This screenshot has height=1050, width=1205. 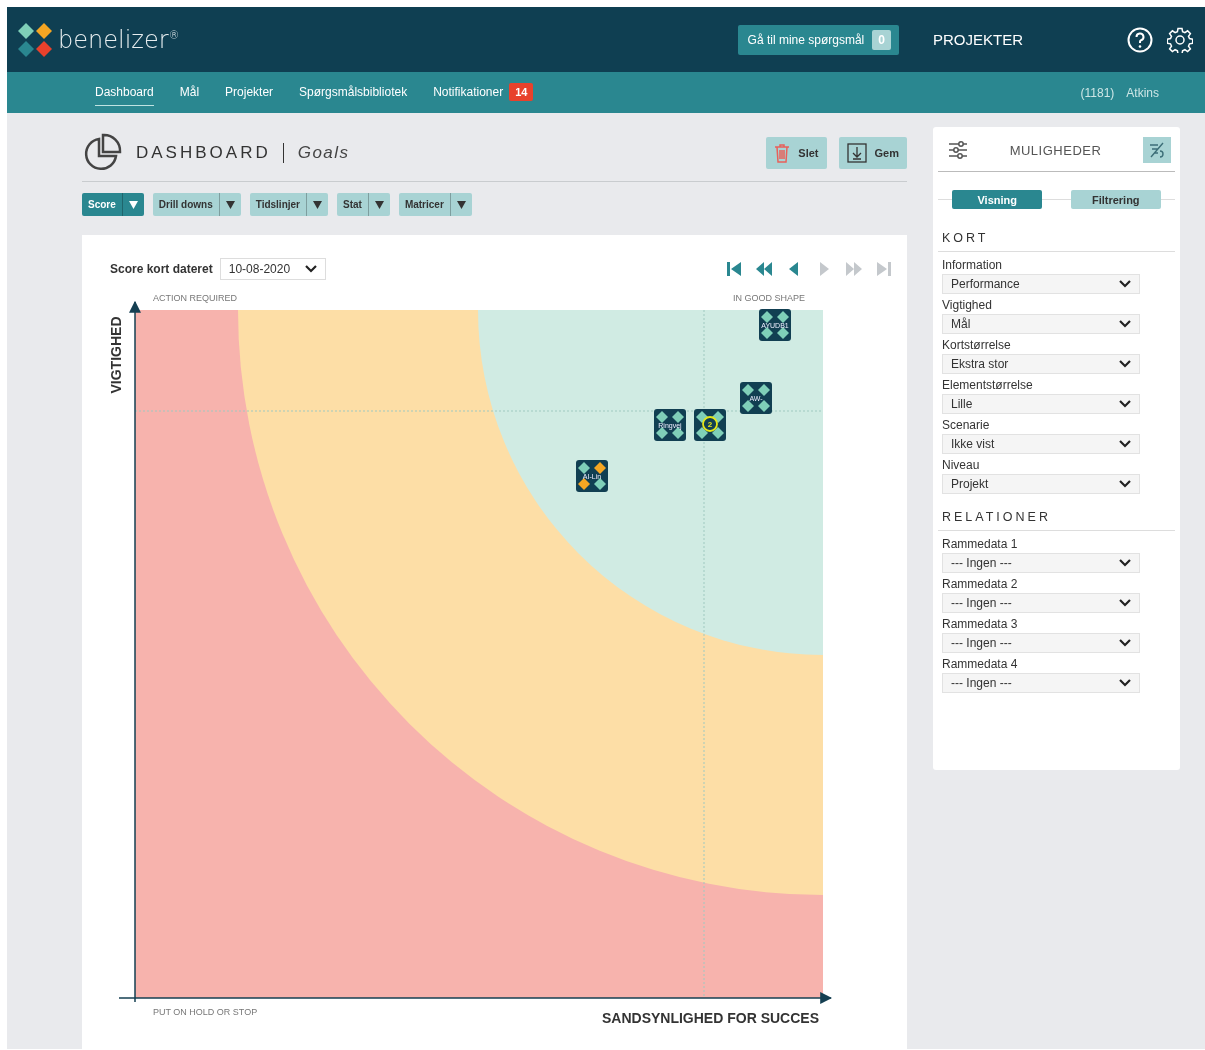 What do you see at coordinates (710, 1018) in the screenshot?
I see `x-axis-label: SANDSYNLIGHED FOR SUCCES` at bounding box center [710, 1018].